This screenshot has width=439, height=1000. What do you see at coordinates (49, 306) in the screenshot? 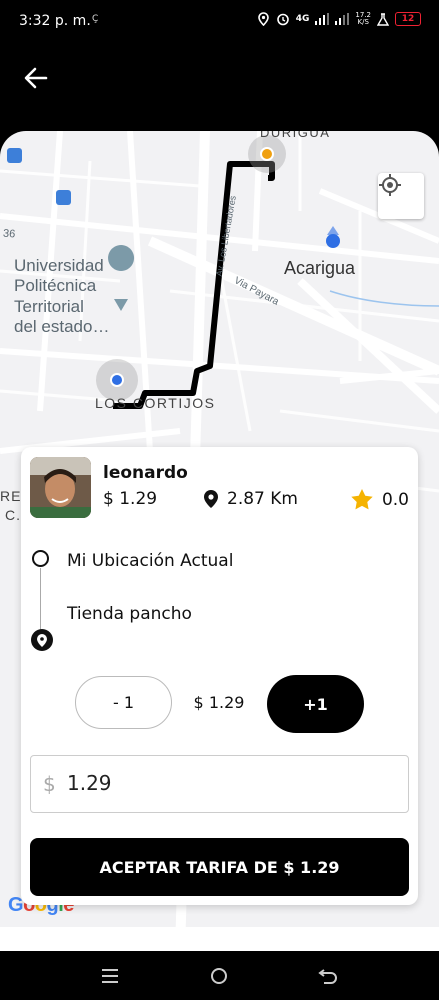
I see `map-label-university-3: Territorial` at bounding box center [49, 306].